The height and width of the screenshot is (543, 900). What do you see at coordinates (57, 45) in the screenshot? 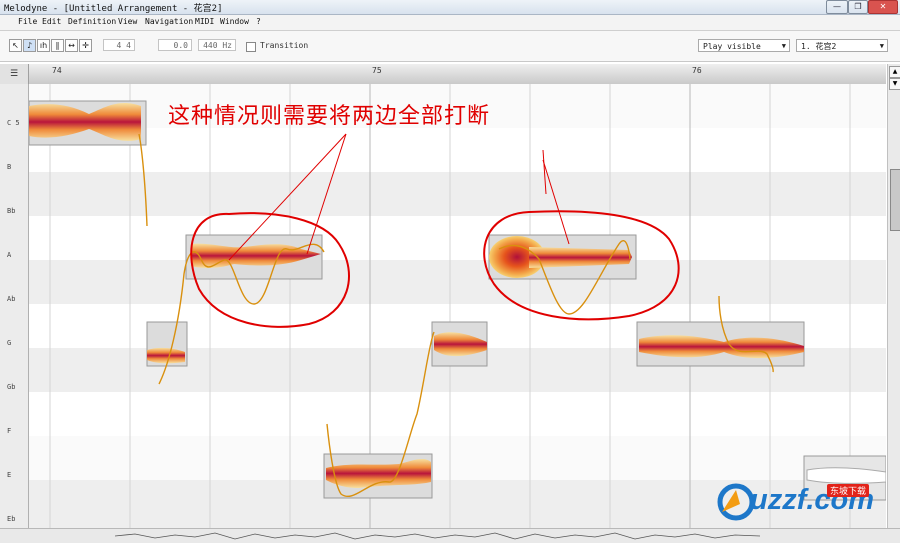
I see `separation-tool-icon: ∥` at bounding box center [57, 45].